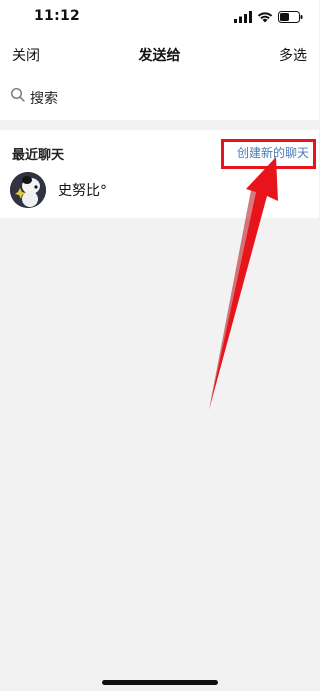  I want to click on home-indicator, so click(160, 682).